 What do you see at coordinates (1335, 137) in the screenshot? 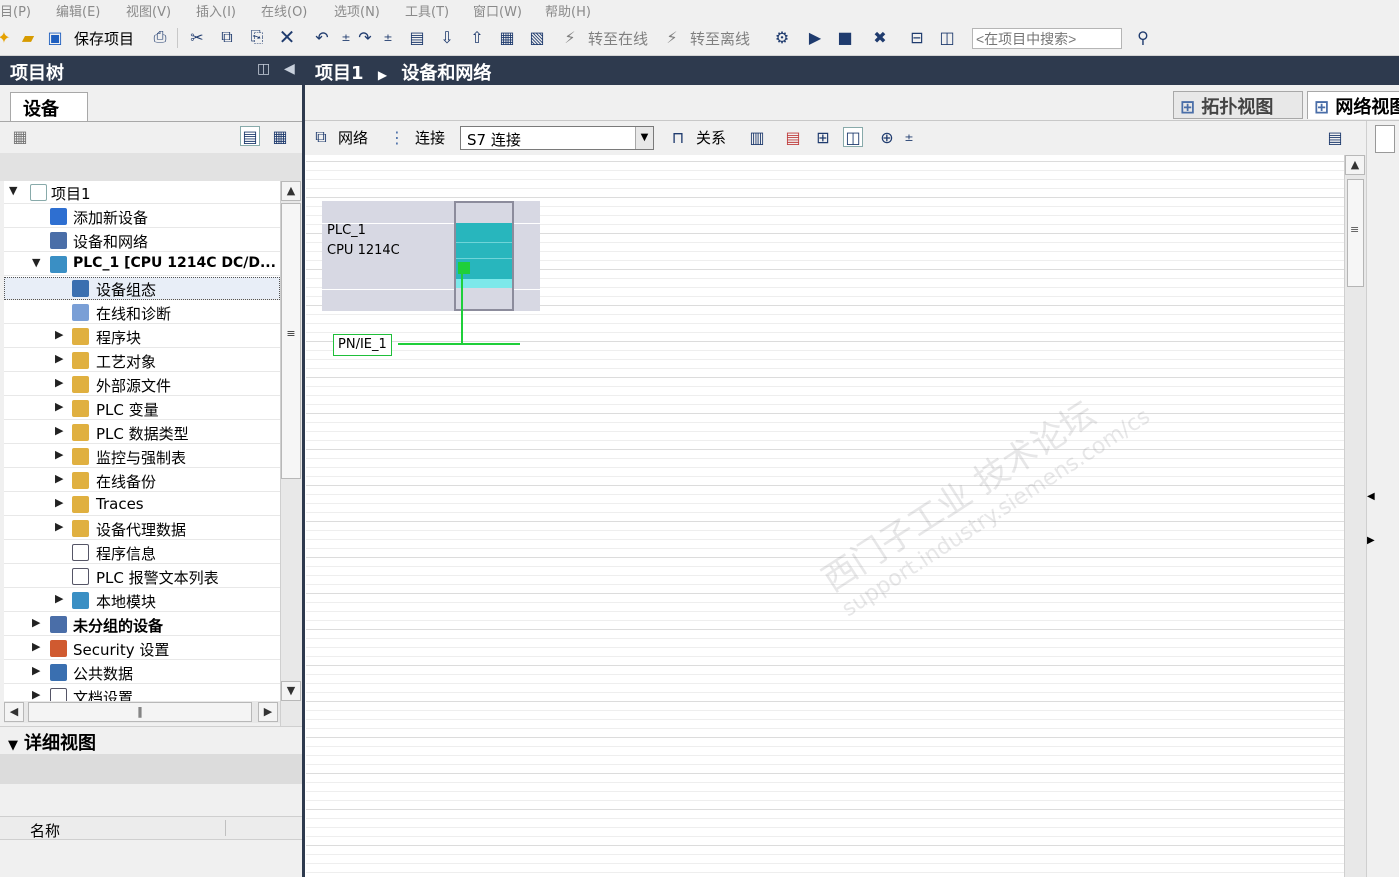
I see `properties-toggle-icon: ▤` at bounding box center [1335, 137].